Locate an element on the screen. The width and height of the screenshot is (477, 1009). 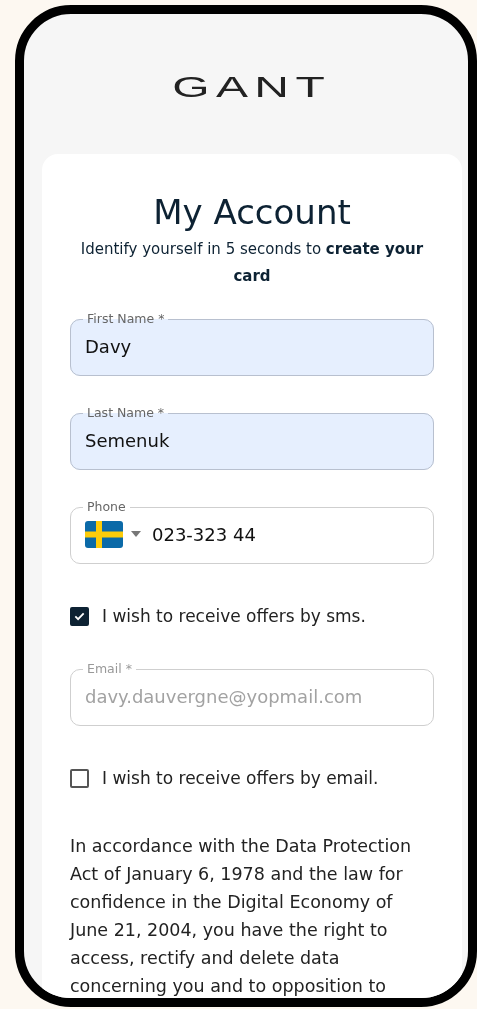
subtitle-text: Identify yourself in 5 seconds to create your card is located at coordinates (252, 263).